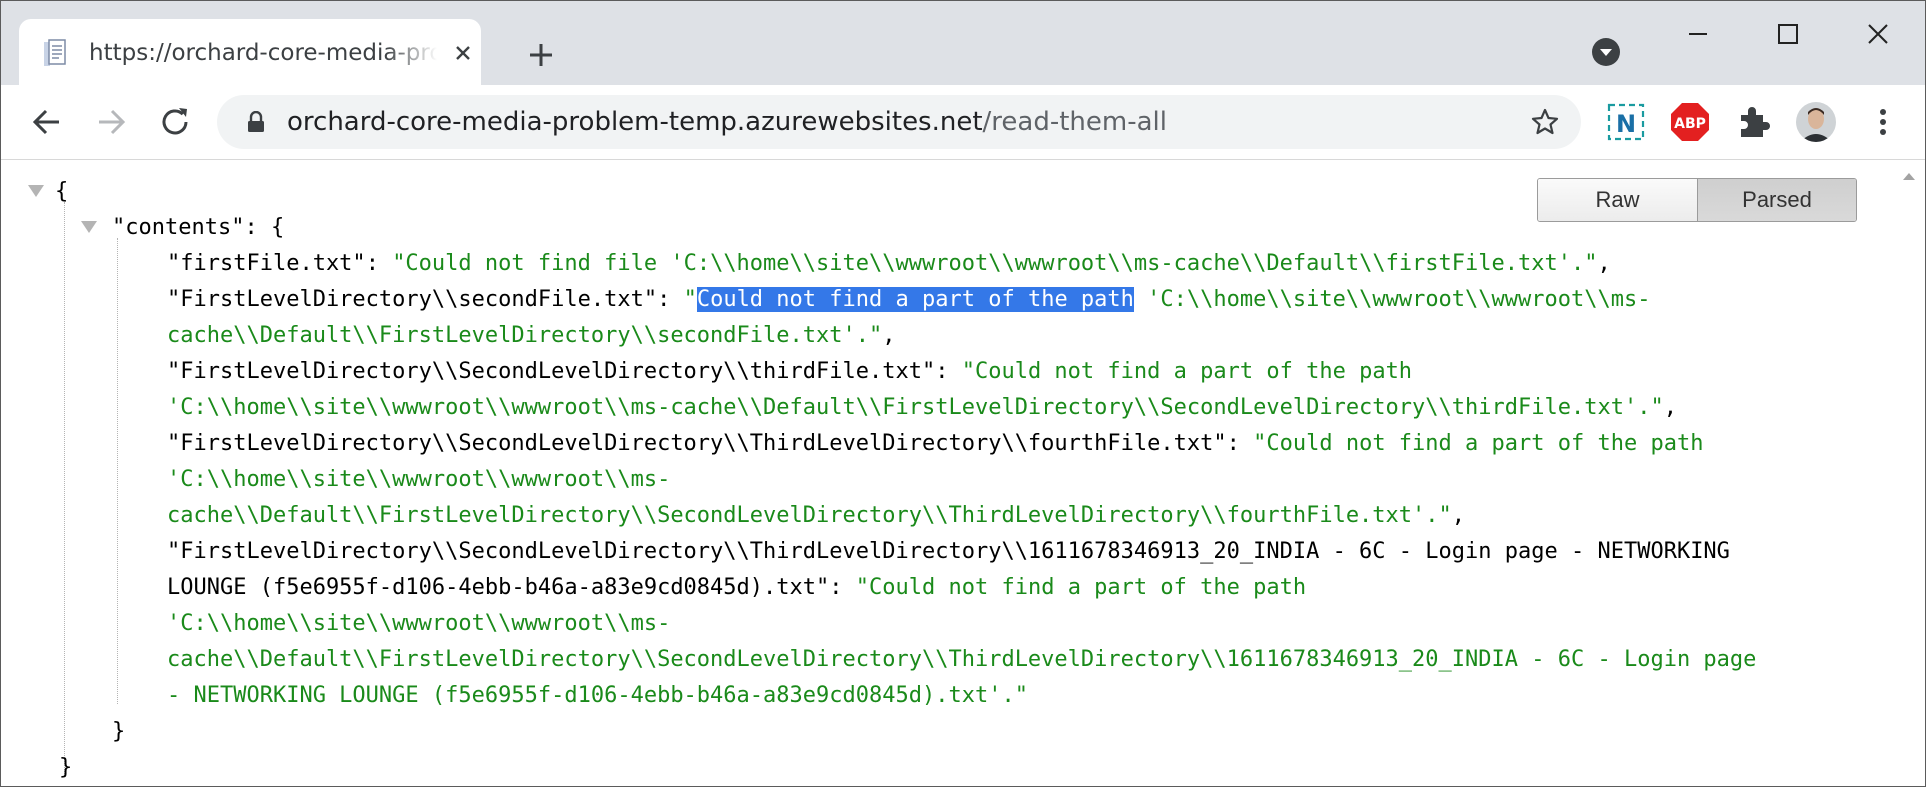  Describe the element at coordinates (1909, 176) in the screenshot. I see `scroll-up-arrow-icon` at that location.